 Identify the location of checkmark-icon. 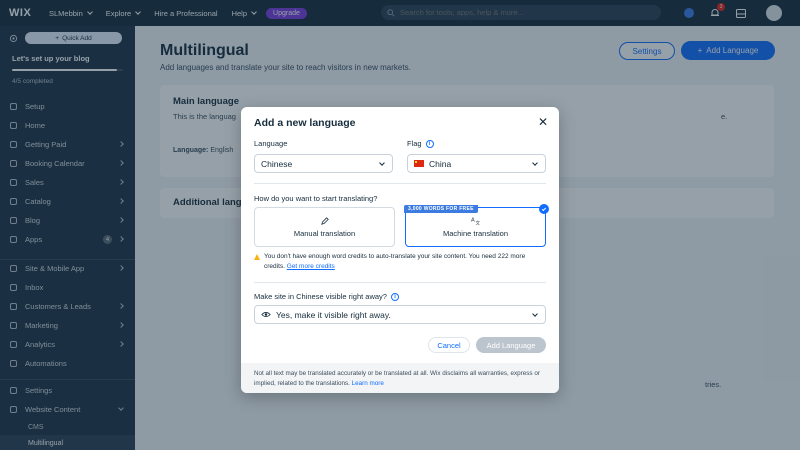
(544, 209).